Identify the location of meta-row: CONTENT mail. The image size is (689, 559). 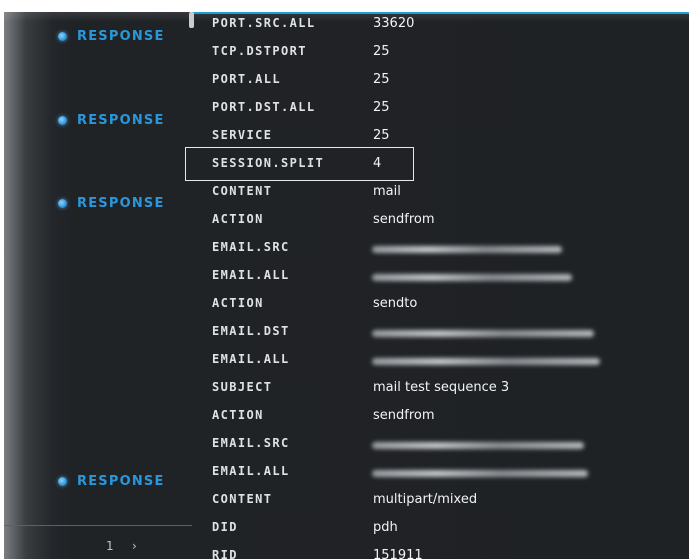
(346, 198).